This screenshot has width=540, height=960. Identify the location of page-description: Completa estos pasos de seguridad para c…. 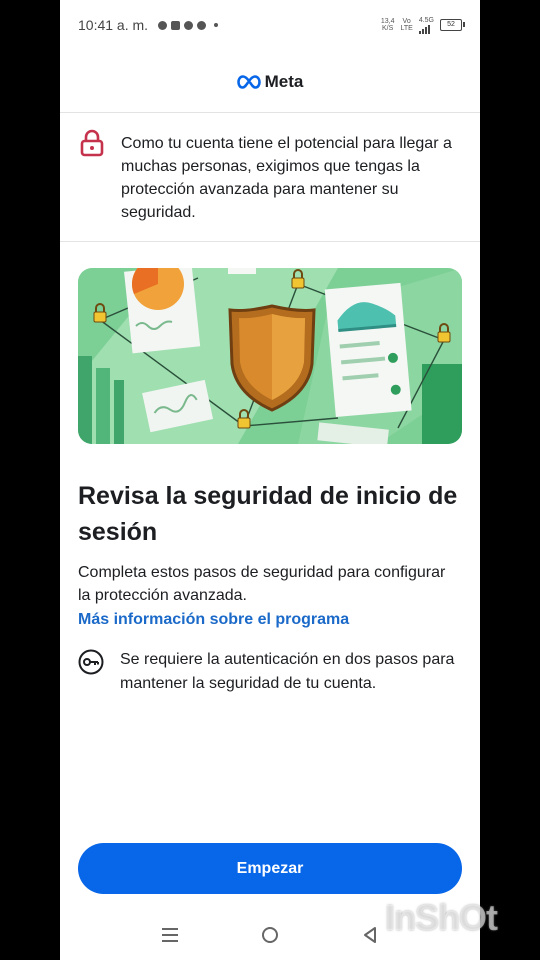
(262, 584).